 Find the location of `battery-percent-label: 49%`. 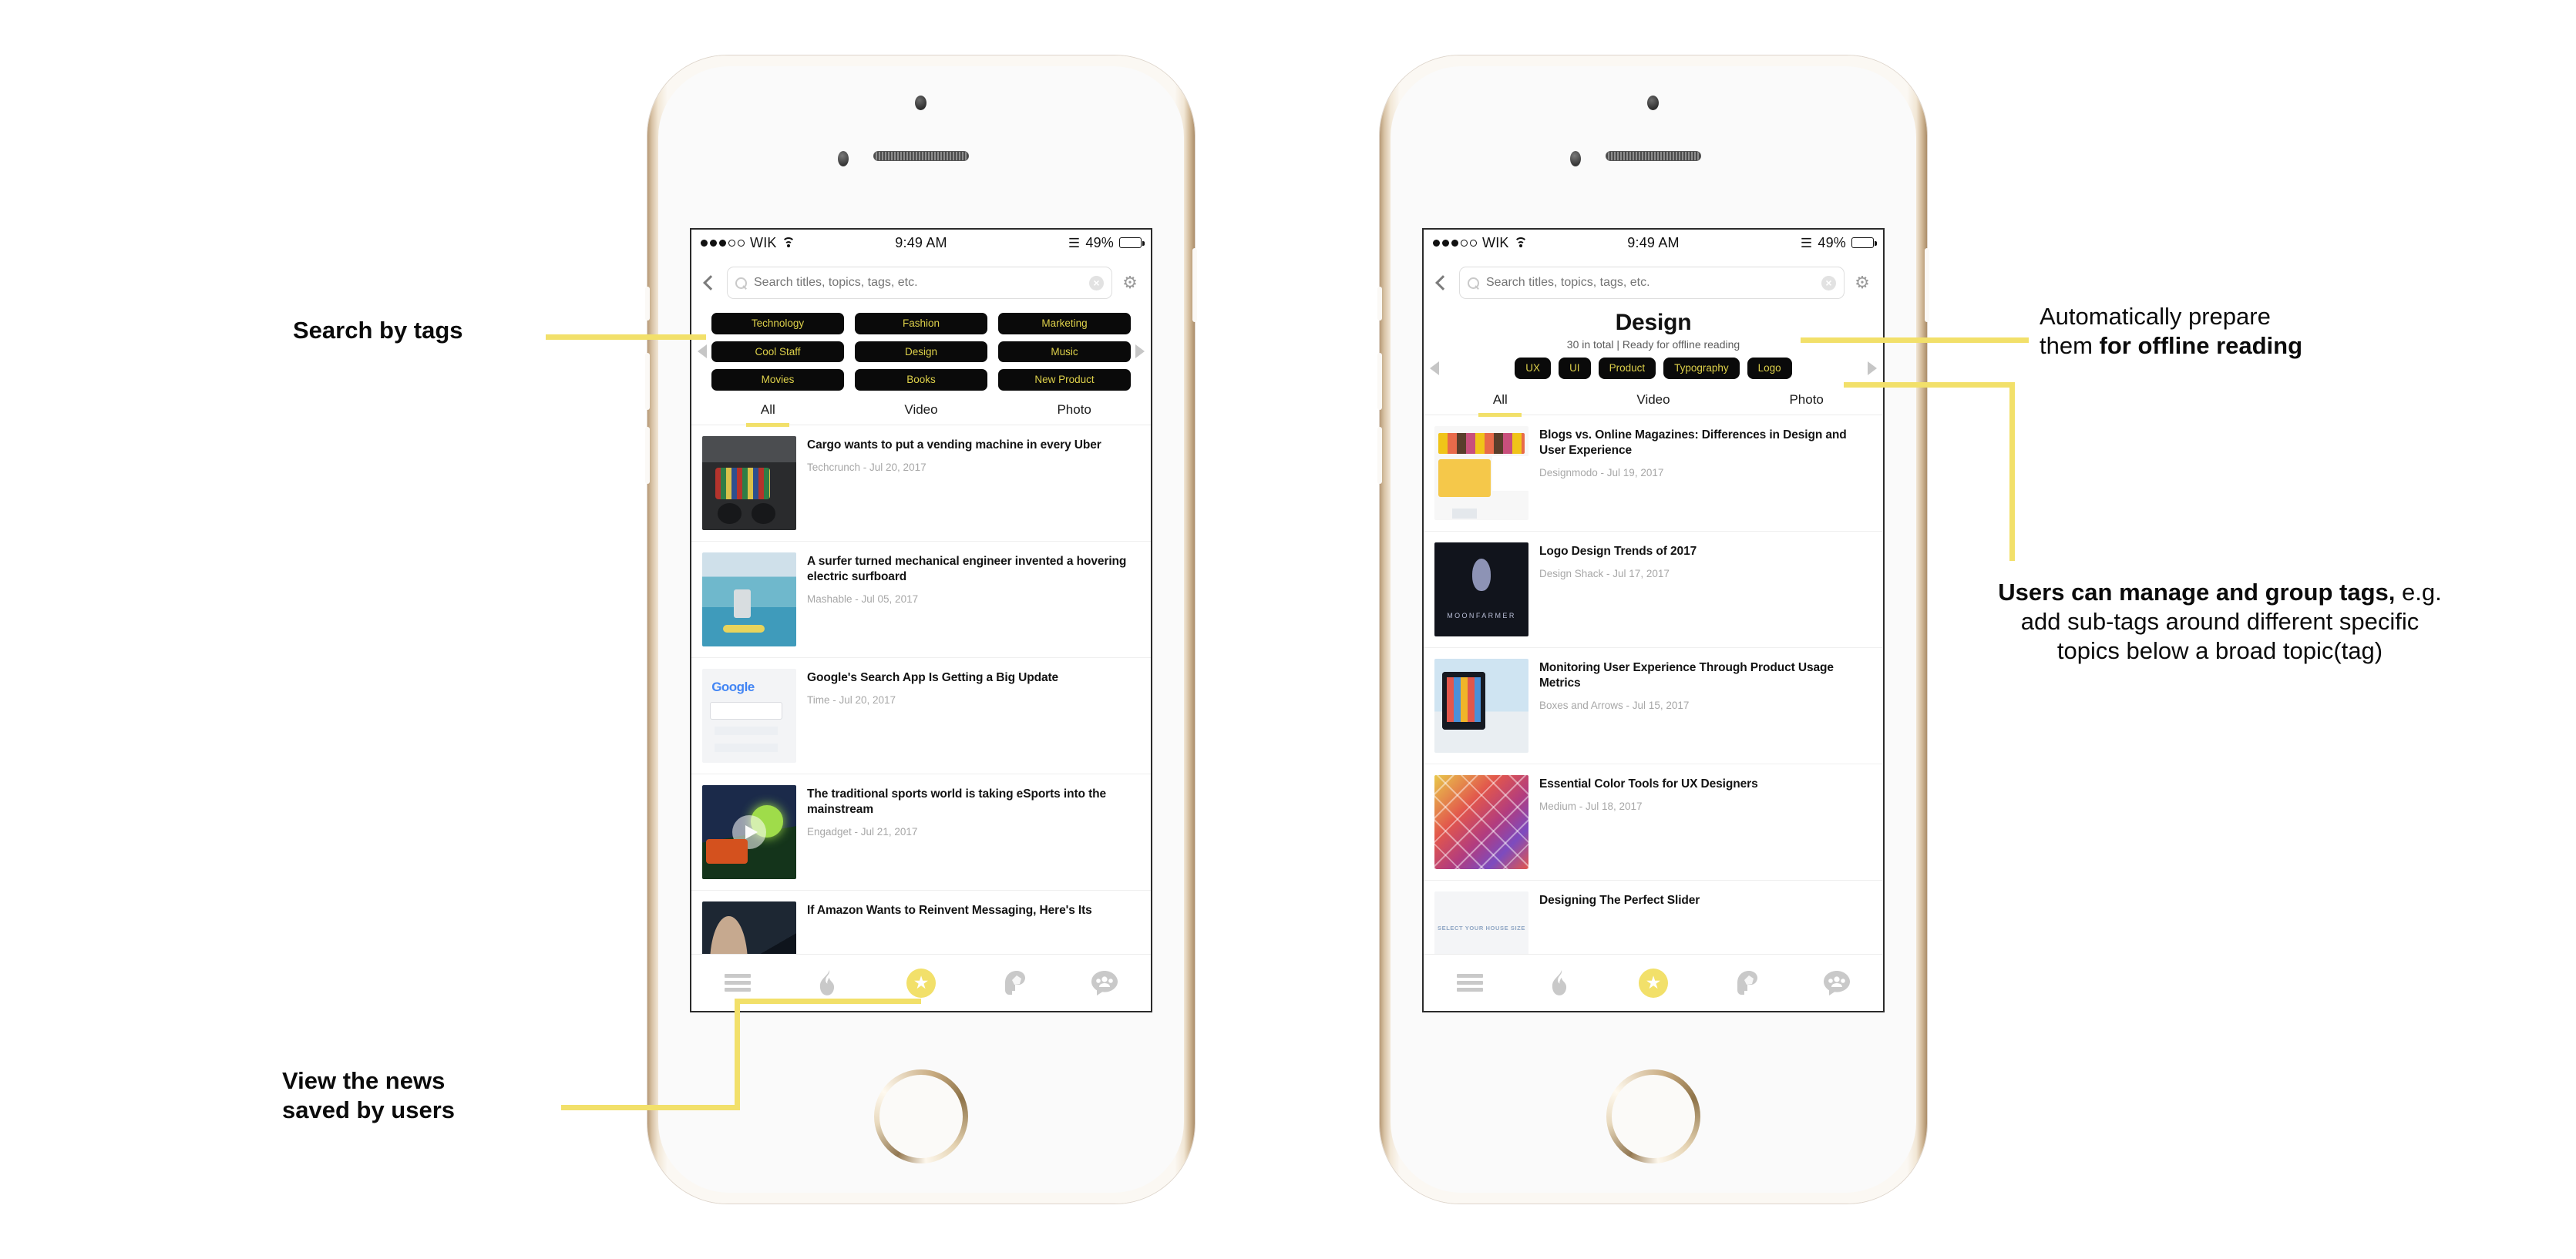

battery-percent-label: 49% is located at coordinates (1100, 242).